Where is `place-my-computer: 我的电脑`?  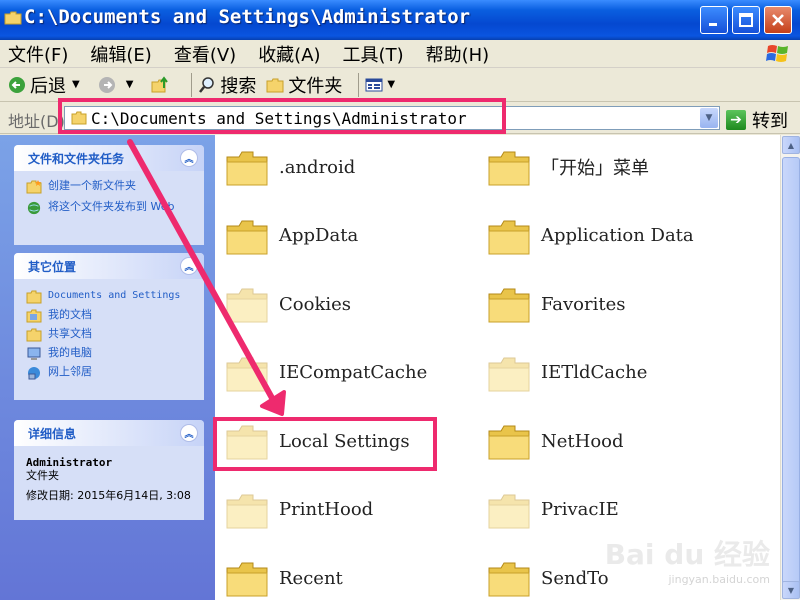 place-my-computer: 我的电脑 is located at coordinates (110, 353).